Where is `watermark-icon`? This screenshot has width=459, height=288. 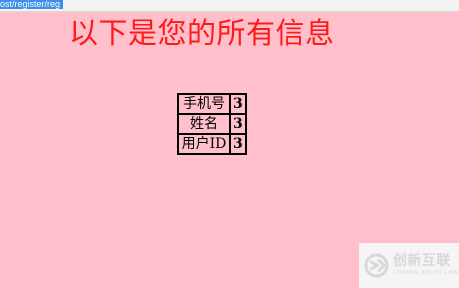
watermark-icon is located at coordinates (376, 265).